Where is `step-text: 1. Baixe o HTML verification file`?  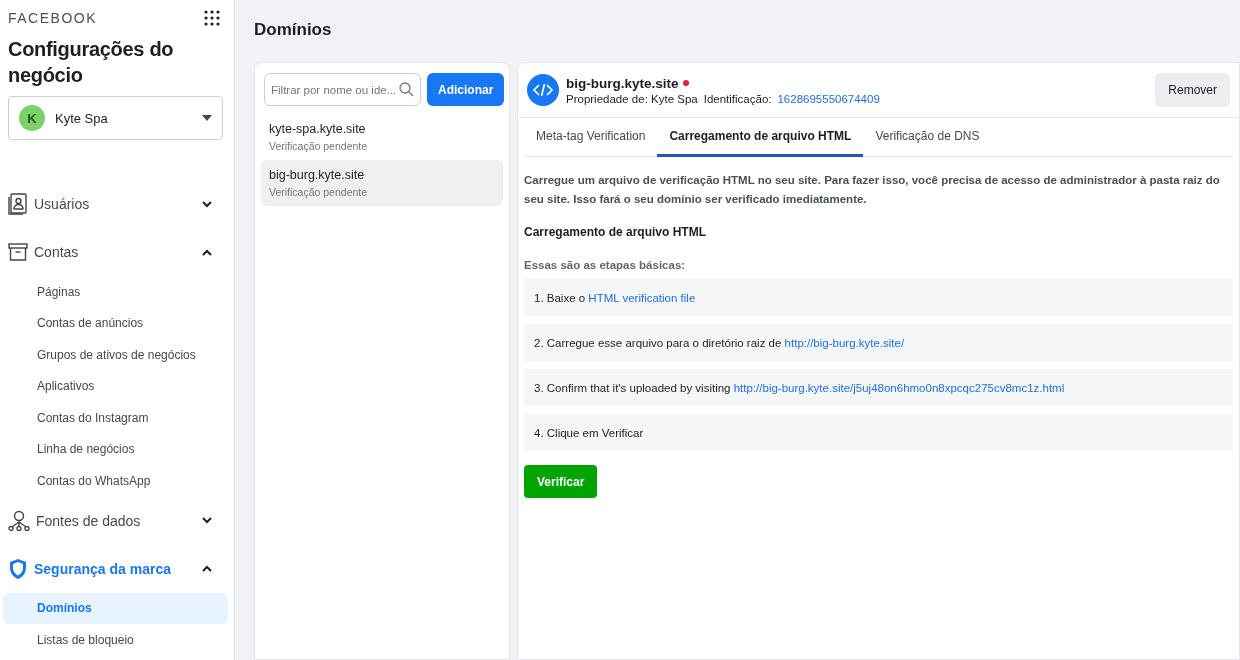 step-text: 1. Baixe o HTML verification file is located at coordinates (615, 297).